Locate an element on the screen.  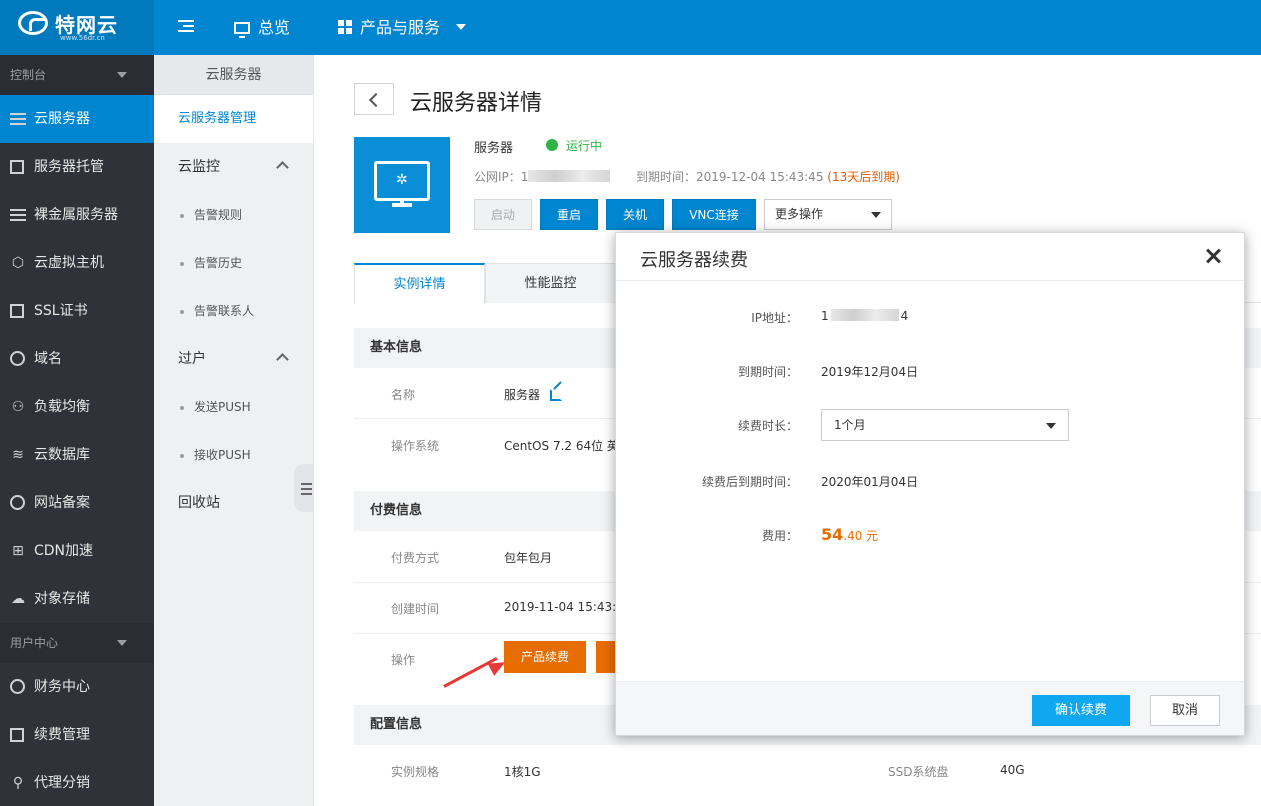
sidebar-item-label: 域名 is located at coordinates (48, 359).